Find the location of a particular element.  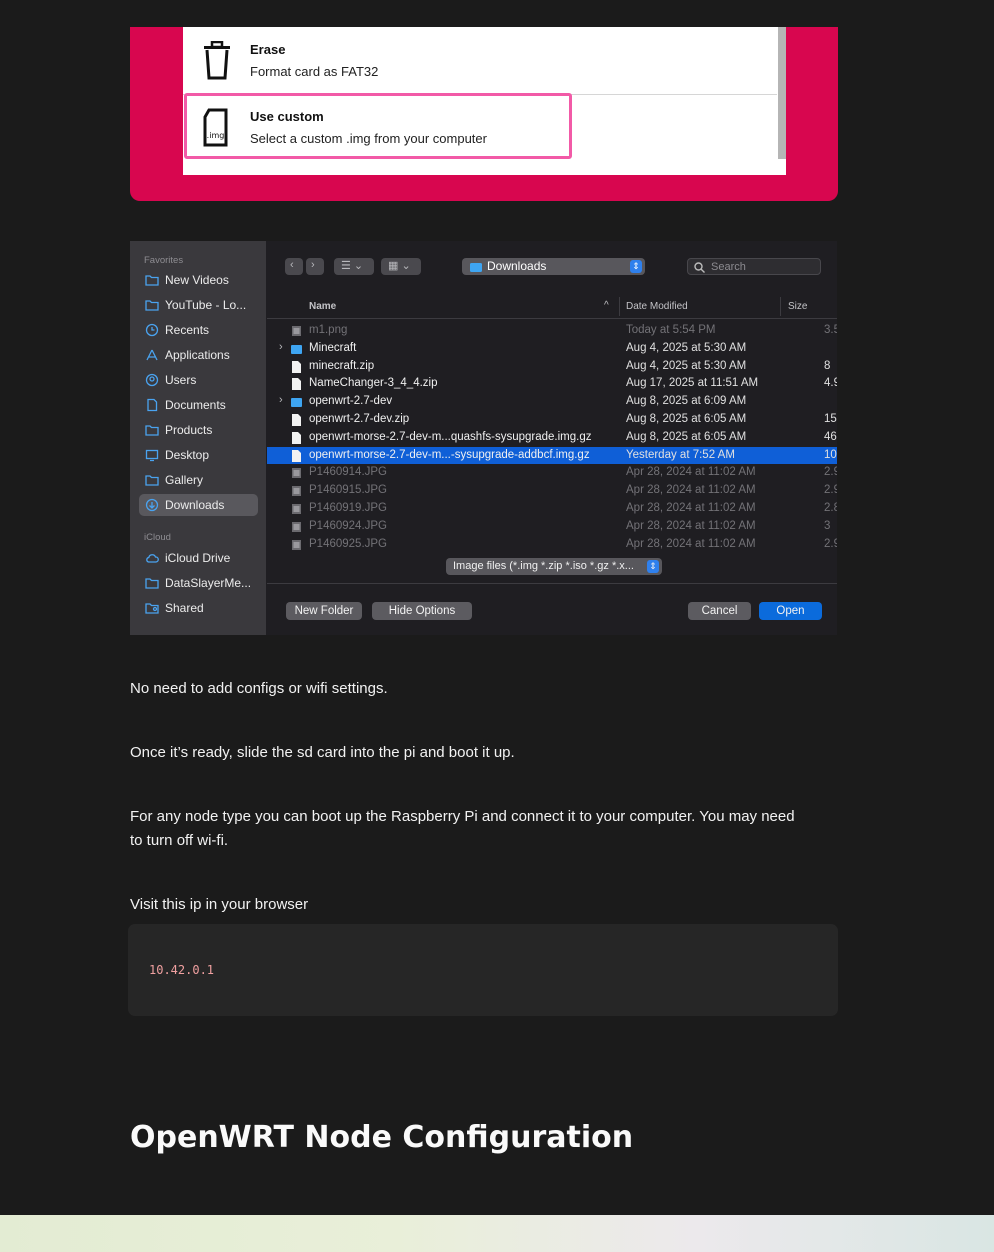

new-folder-button: New Folder is located at coordinates (324, 611).